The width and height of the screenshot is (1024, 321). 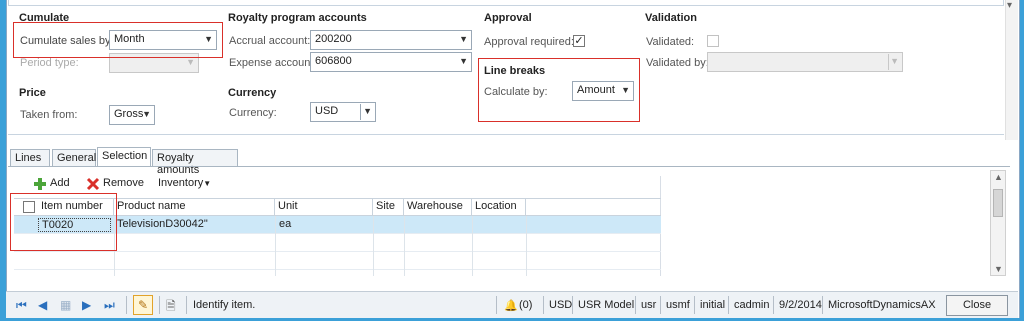 I want to click on validated-checkbox, so click(x=713, y=41).